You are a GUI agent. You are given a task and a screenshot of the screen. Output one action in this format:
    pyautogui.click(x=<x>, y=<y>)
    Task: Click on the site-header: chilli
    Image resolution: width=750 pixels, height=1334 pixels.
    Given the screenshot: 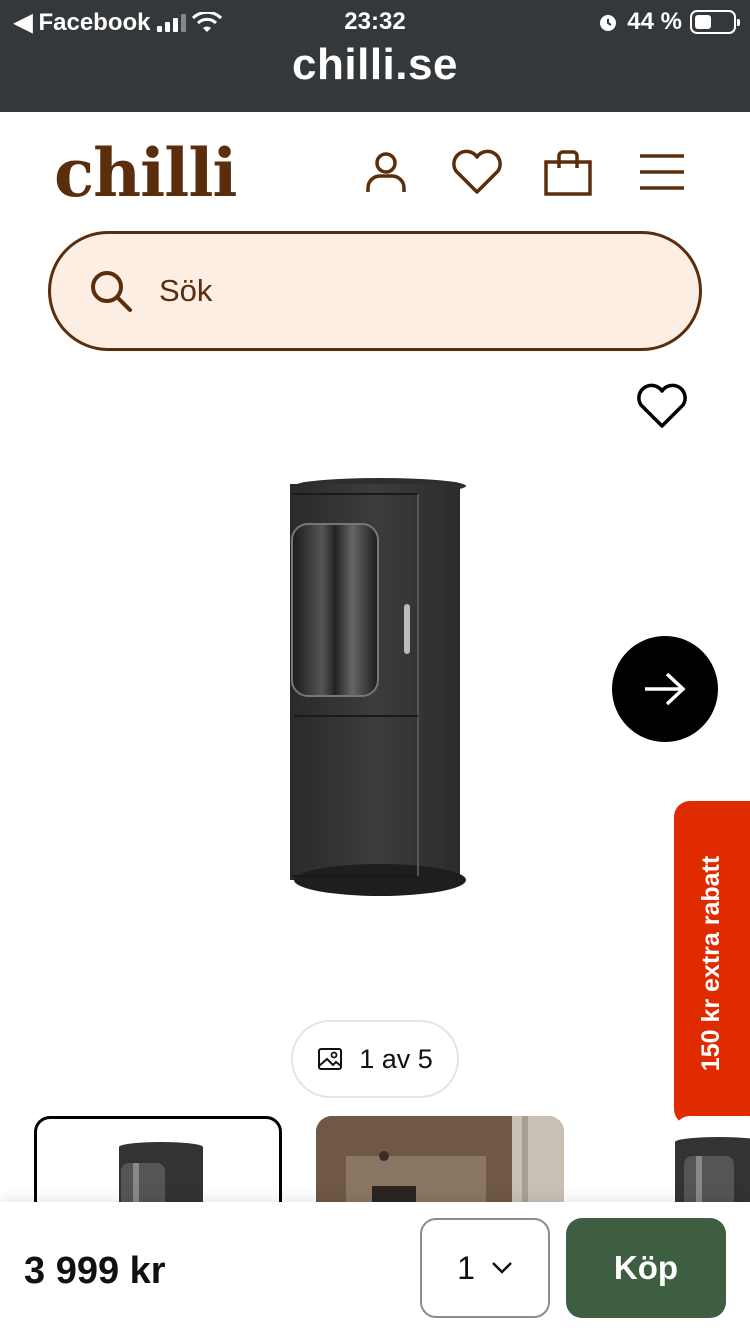 What is the action you would take?
    pyautogui.click(x=375, y=171)
    